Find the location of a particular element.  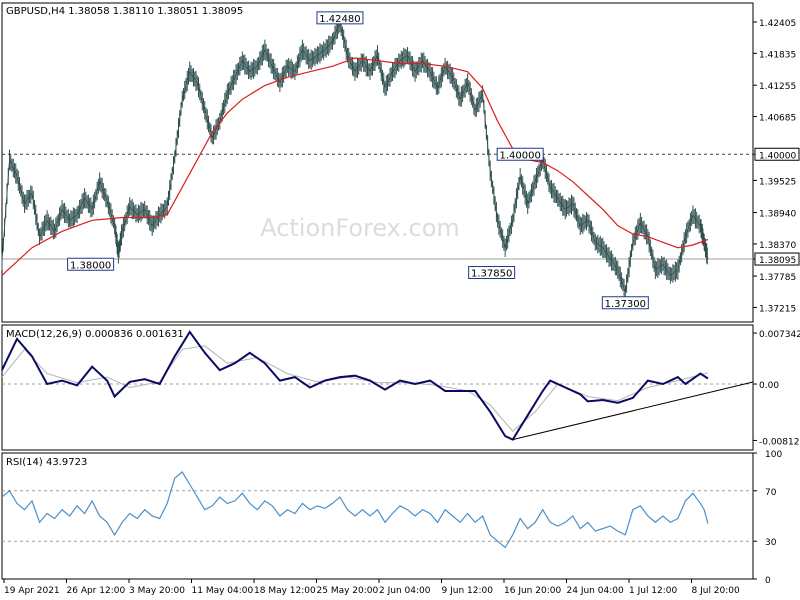

price-y-tick-label: 1.37785 is located at coordinates (777, 278).